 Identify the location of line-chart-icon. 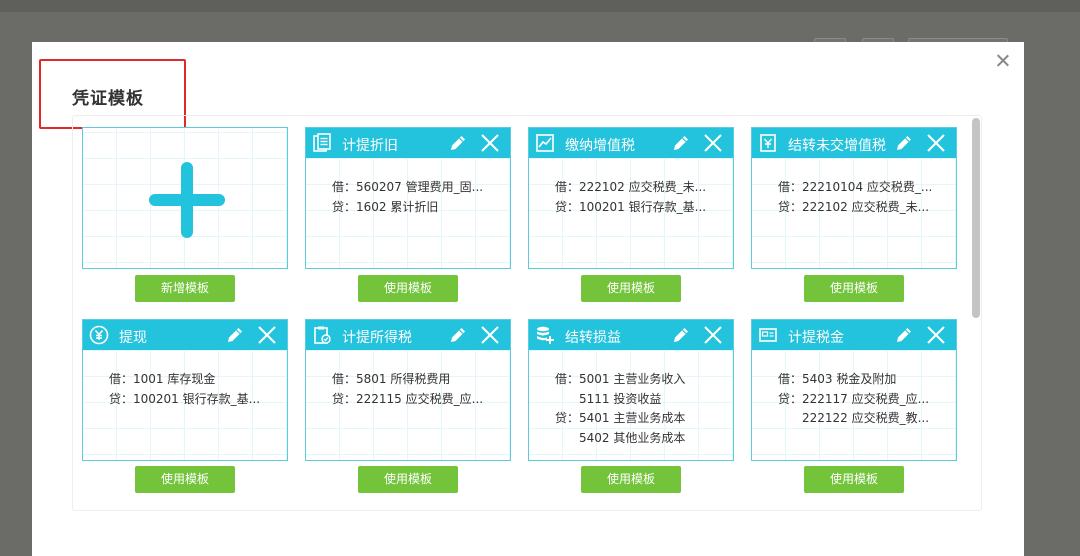
(545, 143).